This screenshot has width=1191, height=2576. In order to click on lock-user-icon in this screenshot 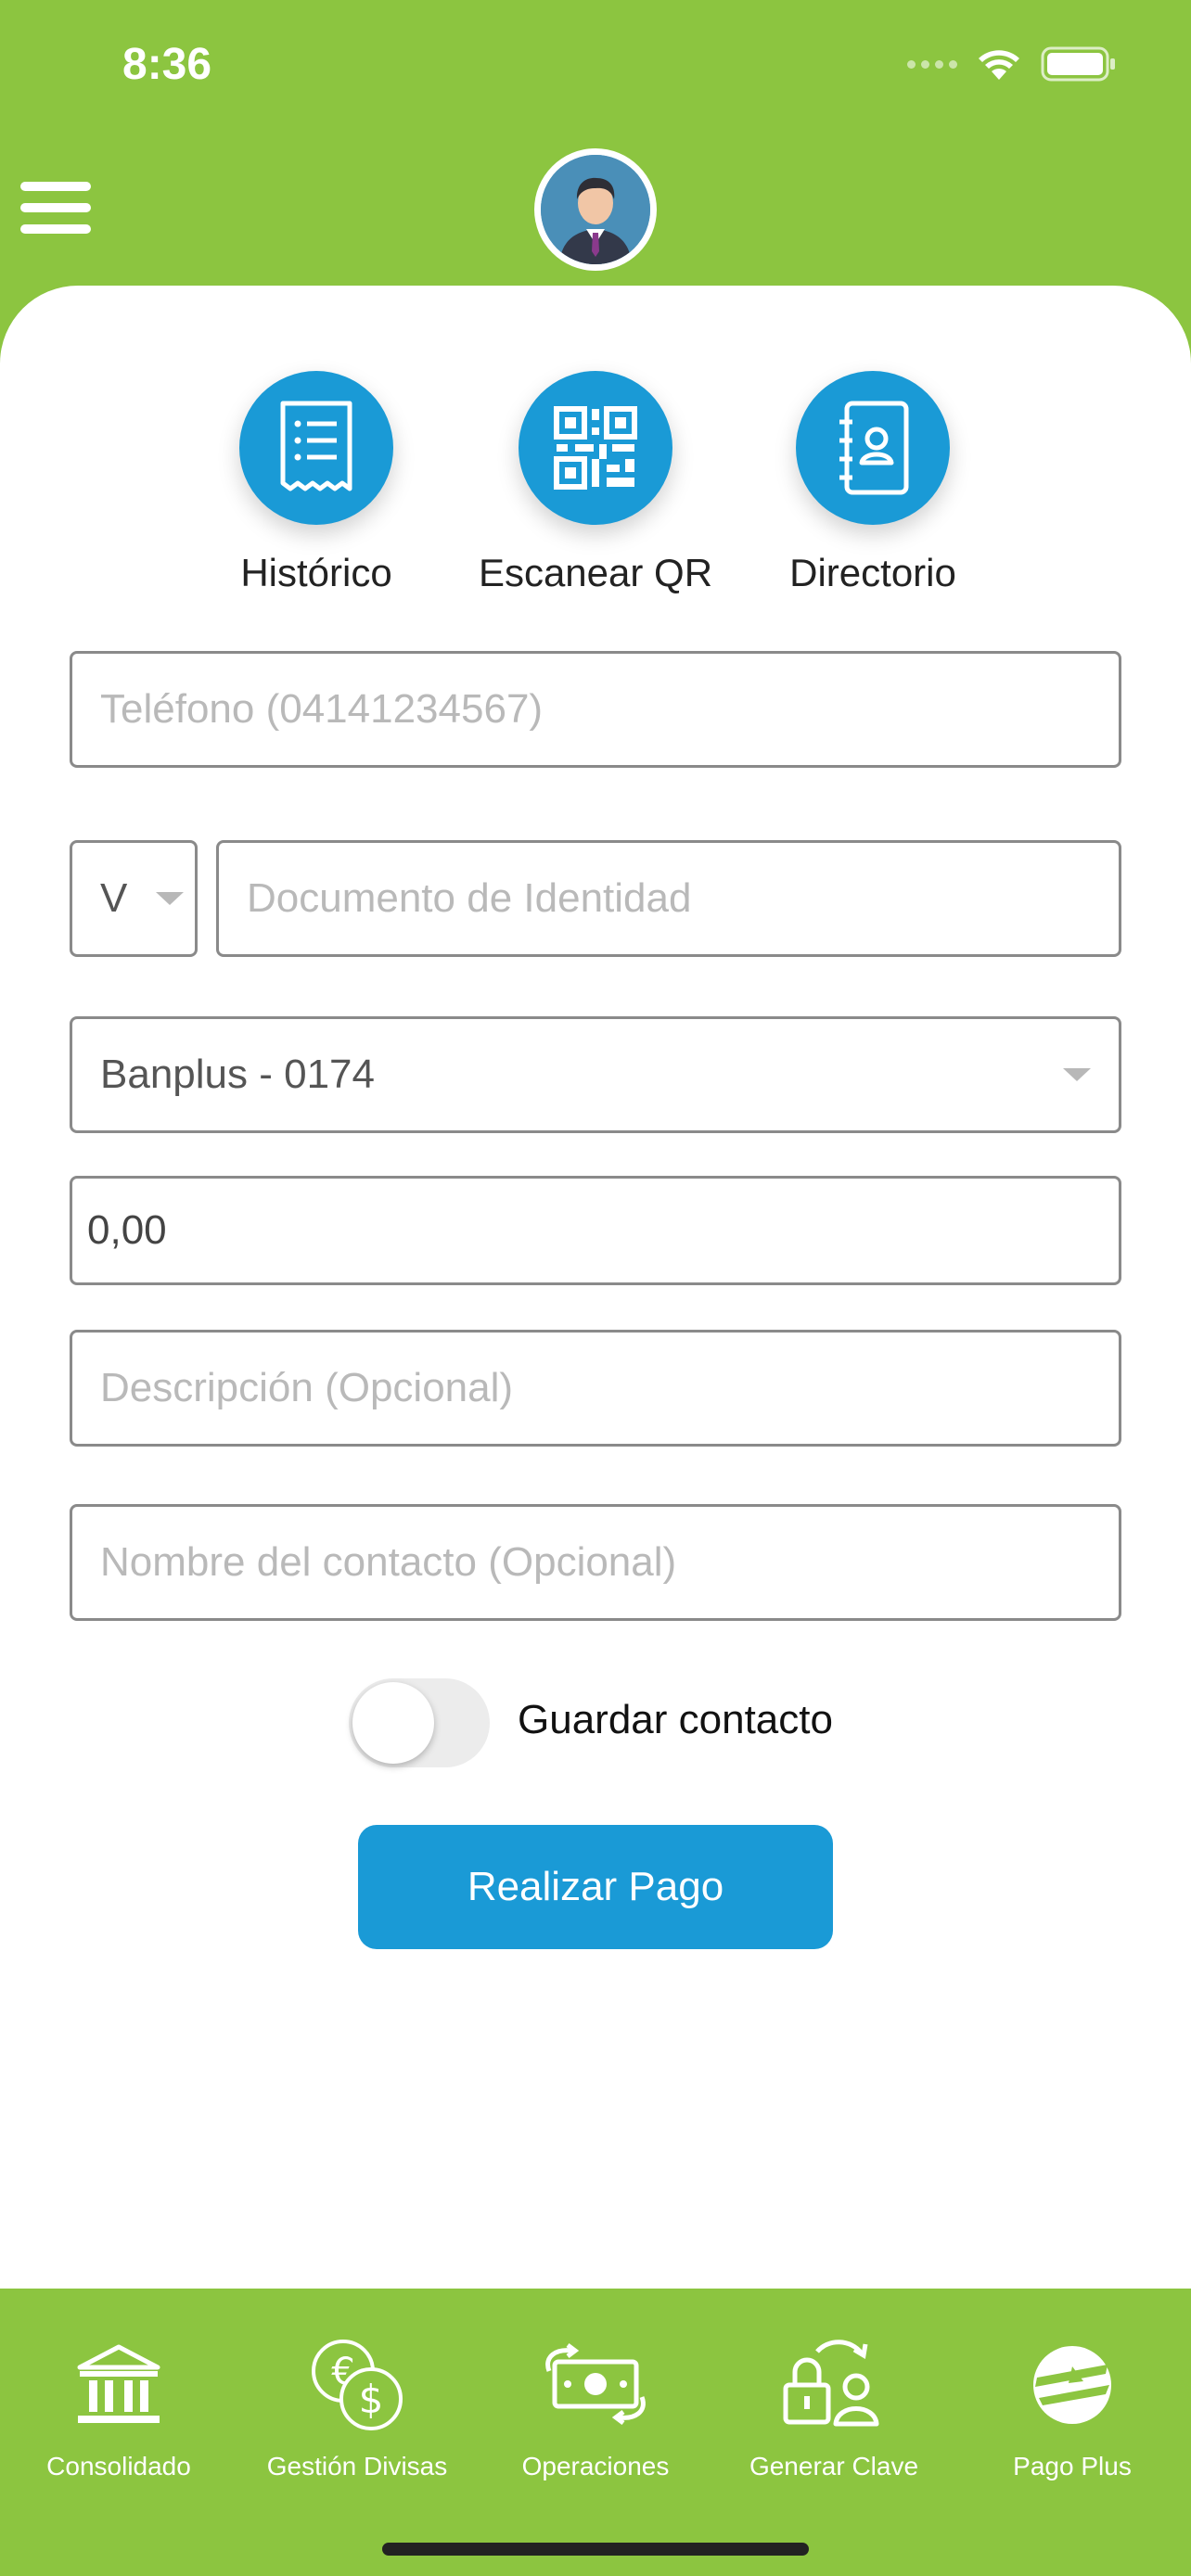, I will do `click(831, 2383)`.